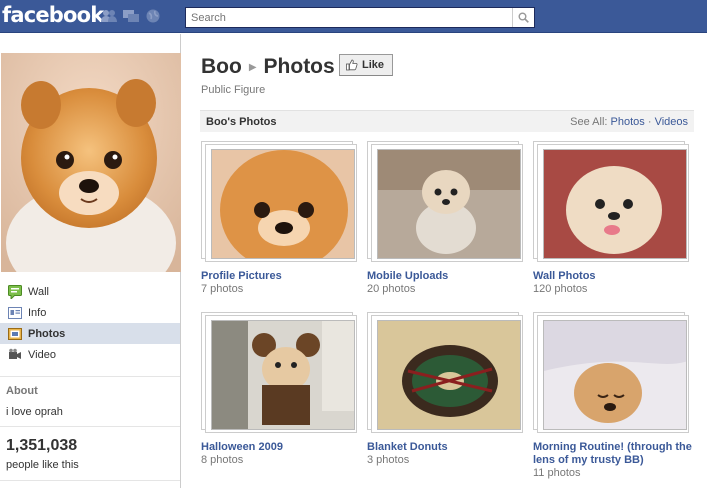  What do you see at coordinates (241, 121) in the screenshot?
I see `section-heading: Boo's Photos` at bounding box center [241, 121].